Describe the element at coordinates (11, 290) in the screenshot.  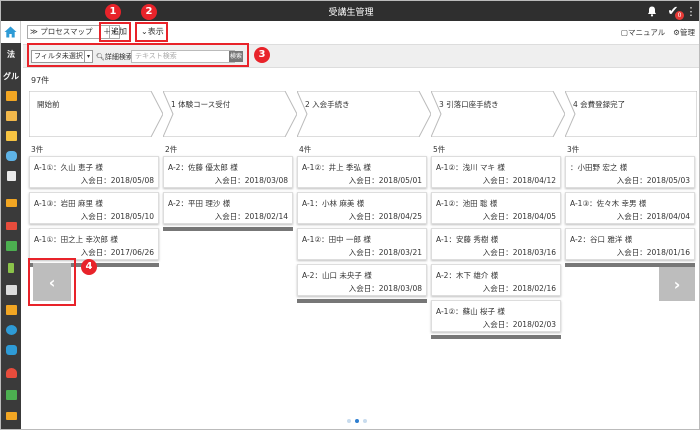
I see `notes-icon` at that location.